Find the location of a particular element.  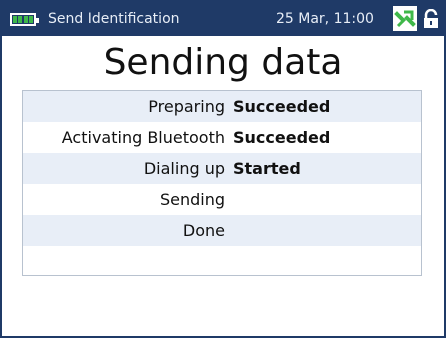

window-title: Send Identification is located at coordinates (114, 19).